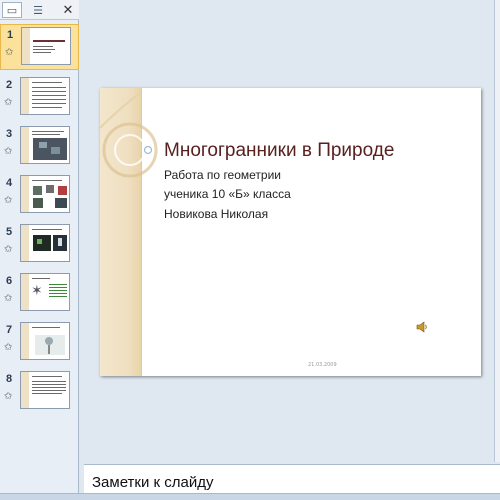  Describe the element at coordinates (322, 365) in the screenshot. I see `slide-date: 21.03.2009` at that location.